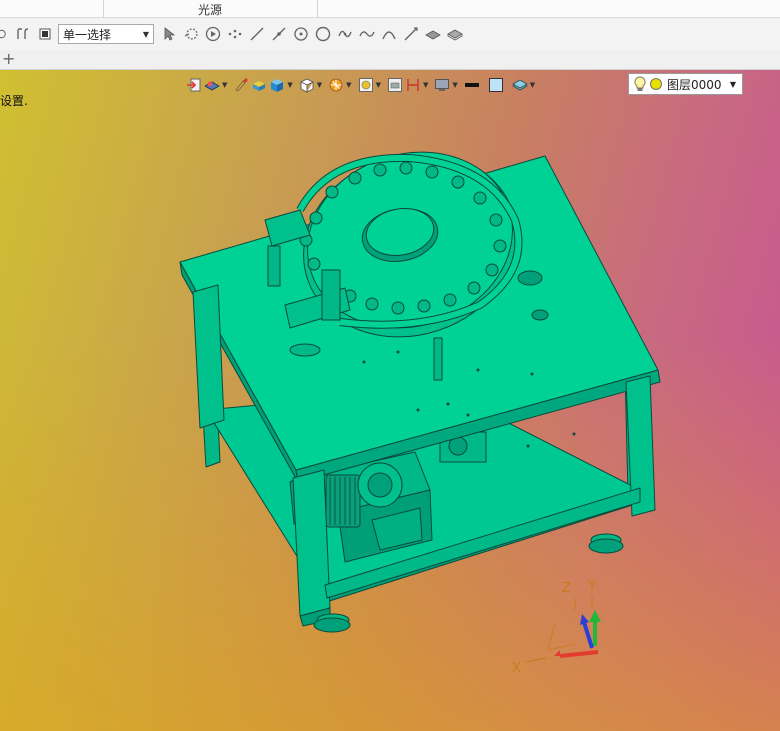 This screenshot has height=731, width=780. I want to click on edge-icon, so click(279, 34).